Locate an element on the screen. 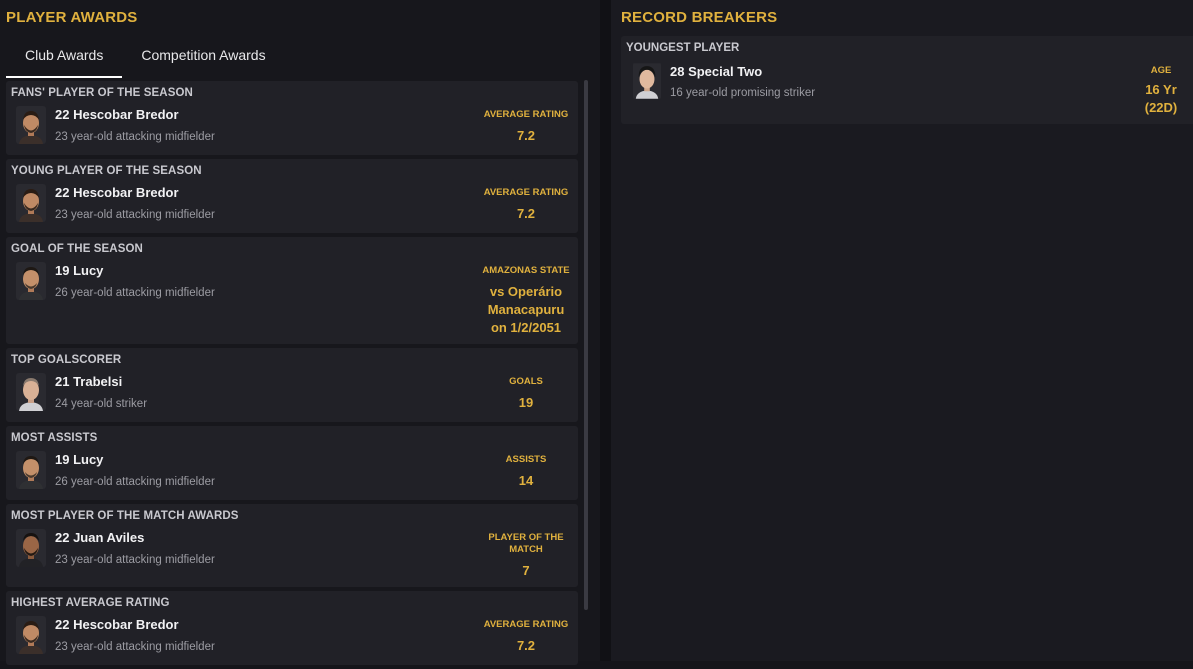 The width and height of the screenshot is (1193, 669). panel-divider is located at coordinates (605, 330).